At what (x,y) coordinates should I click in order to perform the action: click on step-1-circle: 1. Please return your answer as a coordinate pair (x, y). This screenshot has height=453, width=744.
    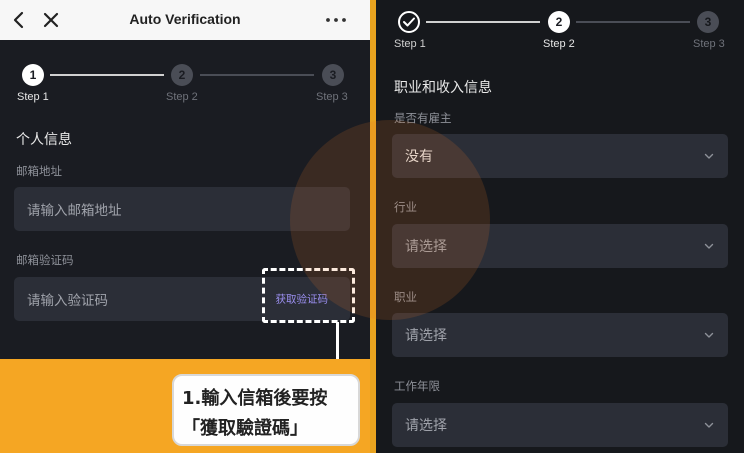
    Looking at the image, I should click on (33, 75).